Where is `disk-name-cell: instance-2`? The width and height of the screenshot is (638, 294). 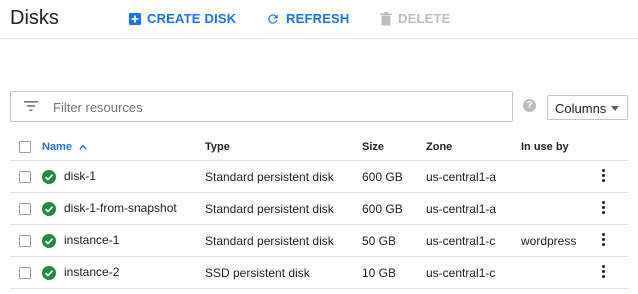
disk-name-cell: instance-2 is located at coordinates (123, 272).